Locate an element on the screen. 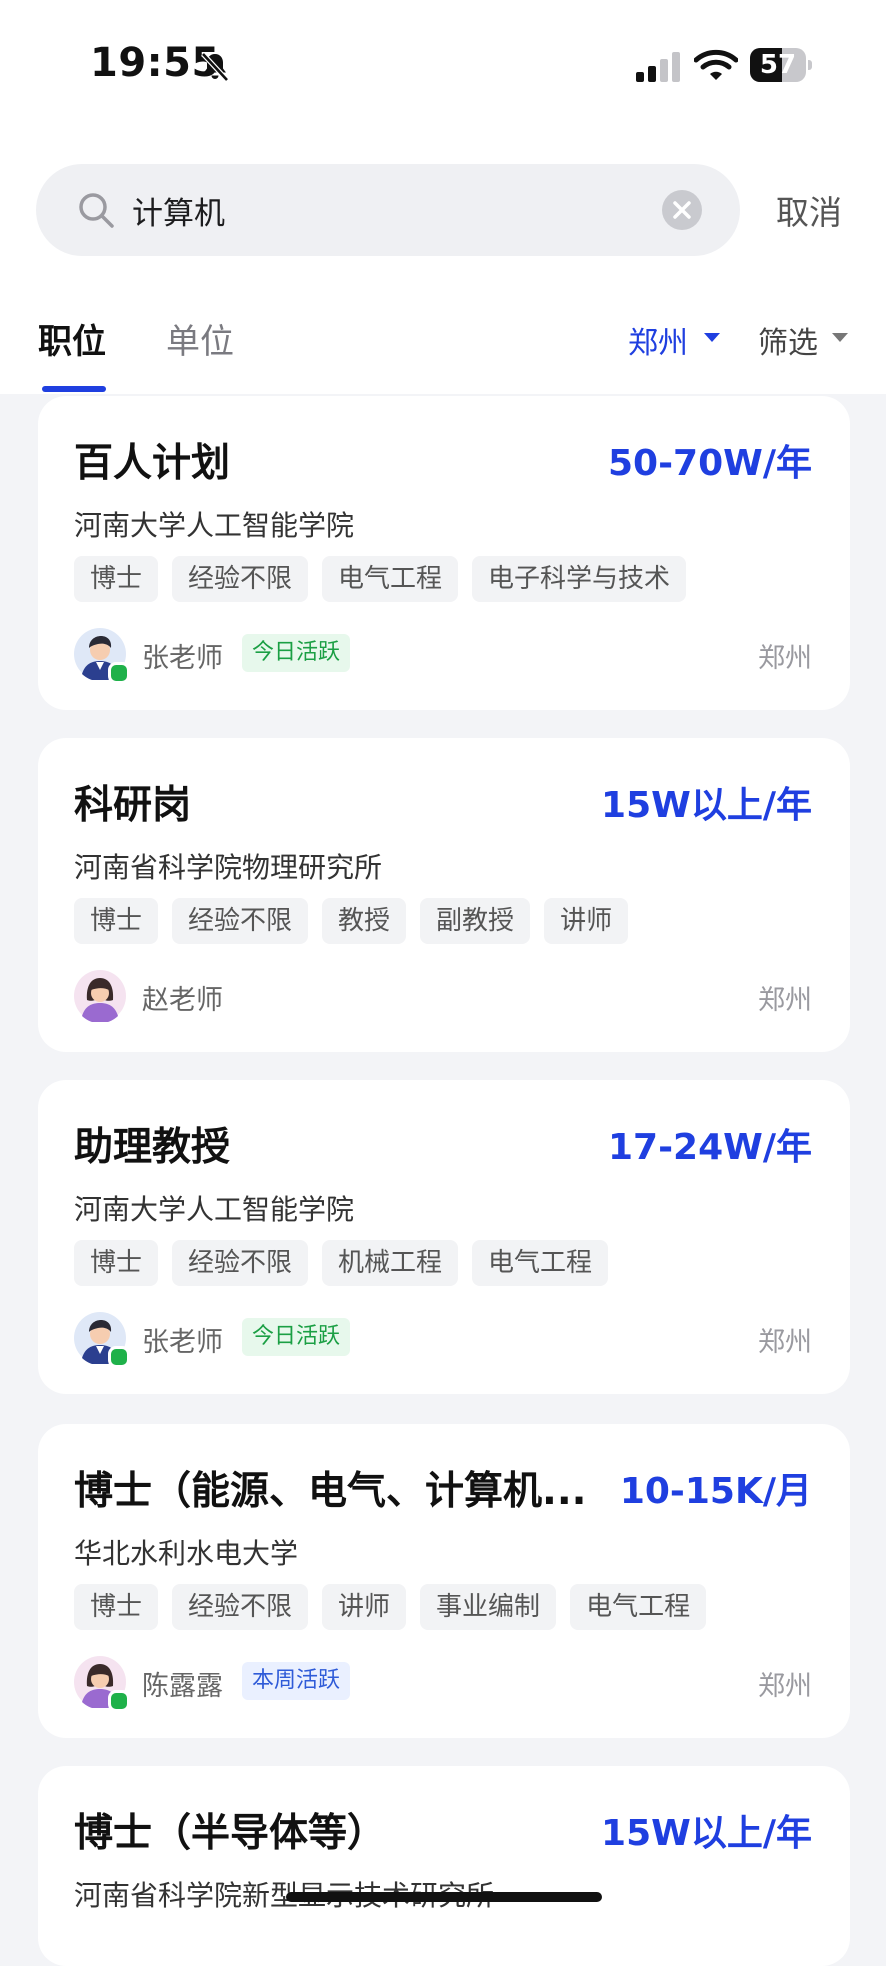  search-input is located at coordinates (392, 210).